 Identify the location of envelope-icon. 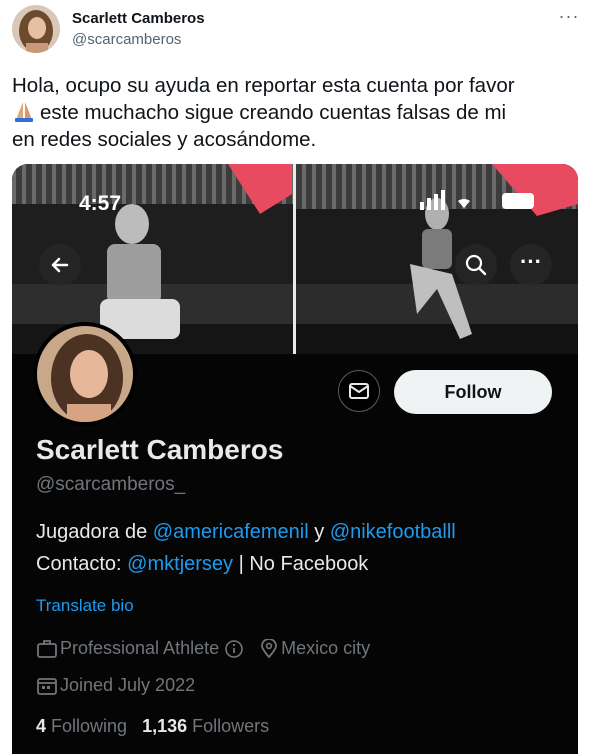
(359, 391).